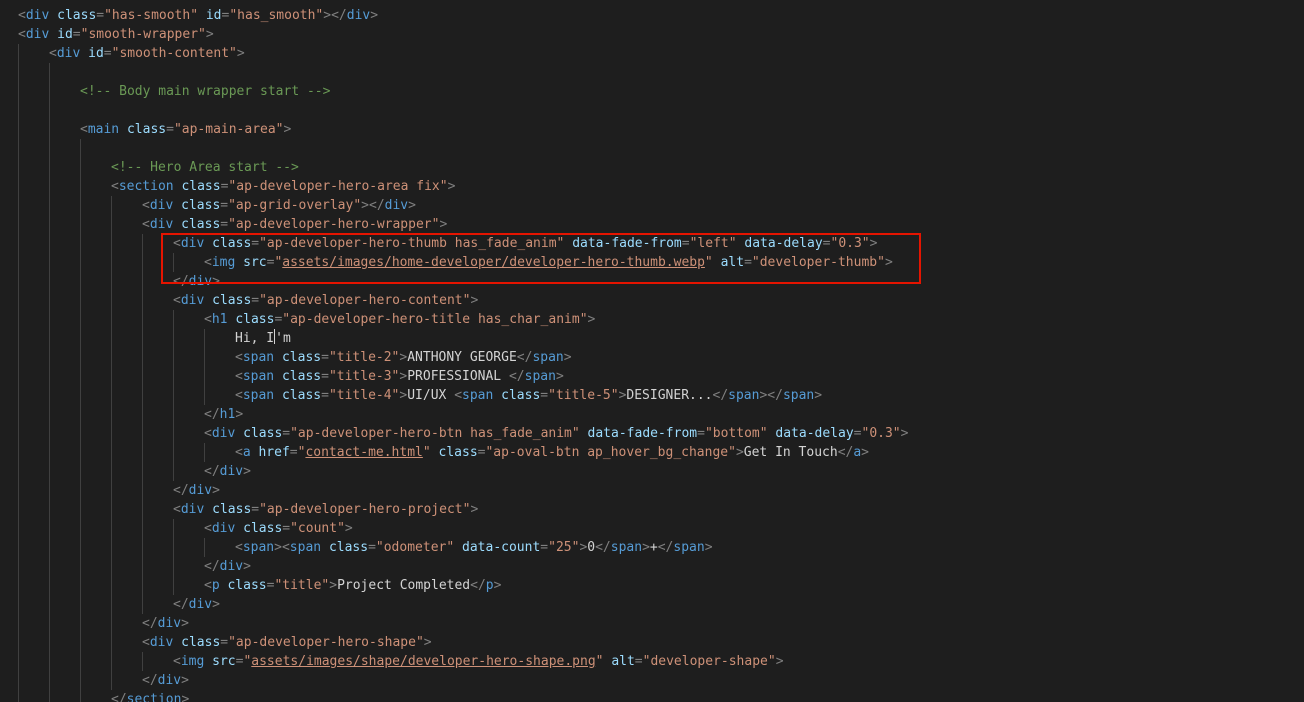 This screenshot has height=702, width=1304. I want to click on code-line: <div class="count">, so click(278, 528).